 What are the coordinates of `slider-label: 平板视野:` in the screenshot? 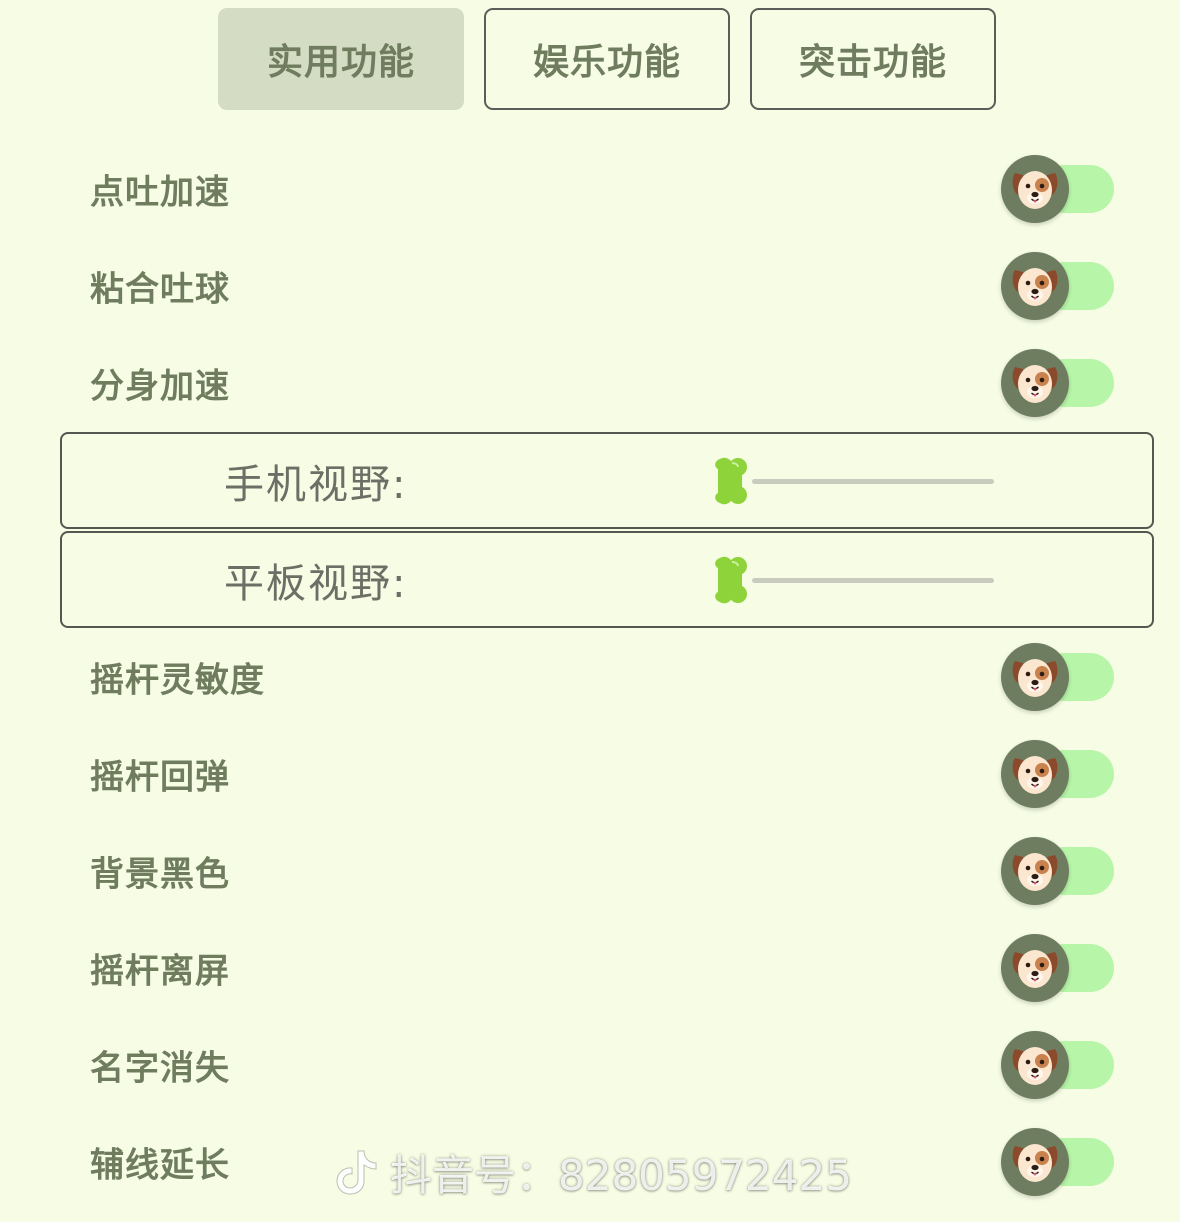 It's located at (316, 583).